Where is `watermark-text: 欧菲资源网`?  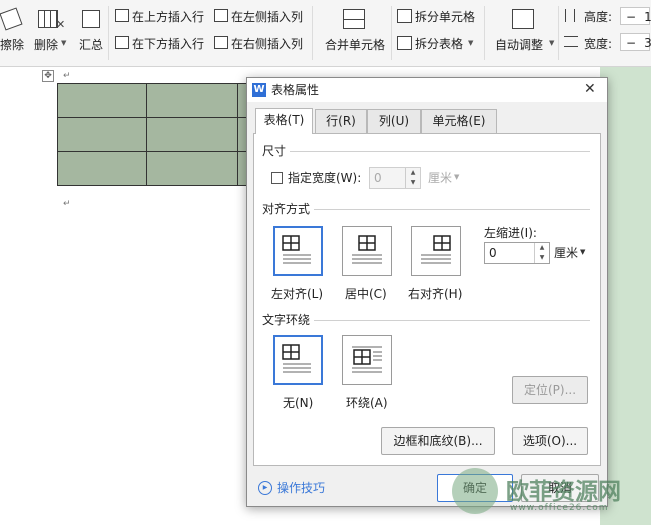 watermark-text: 欧菲资源网 is located at coordinates (563, 492).